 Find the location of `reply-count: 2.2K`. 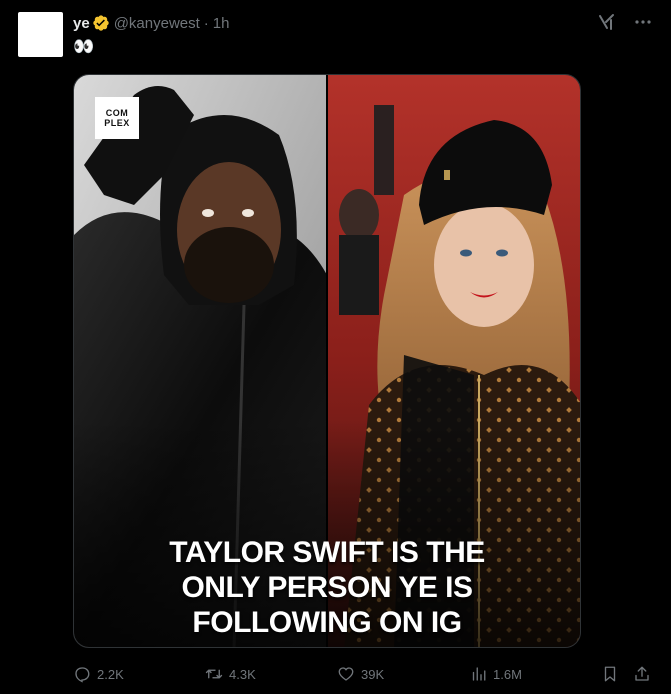

reply-count: 2.2K is located at coordinates (110, 674).